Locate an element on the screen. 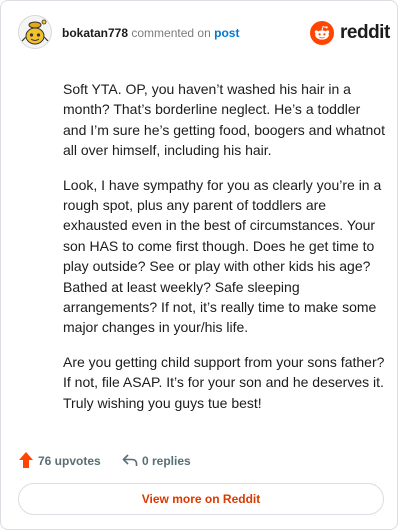 The image size is (400, 532). comment-header: bokatan778 commented on post reddit is located at coordinates (204, 33).